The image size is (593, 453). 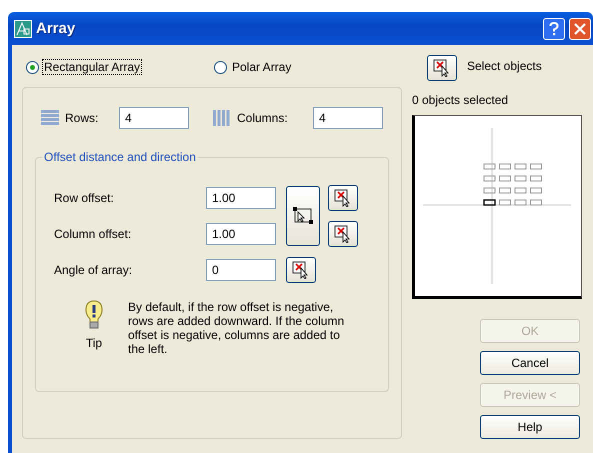 I want to click on question-mark-icon, so click(x=554, y=29).